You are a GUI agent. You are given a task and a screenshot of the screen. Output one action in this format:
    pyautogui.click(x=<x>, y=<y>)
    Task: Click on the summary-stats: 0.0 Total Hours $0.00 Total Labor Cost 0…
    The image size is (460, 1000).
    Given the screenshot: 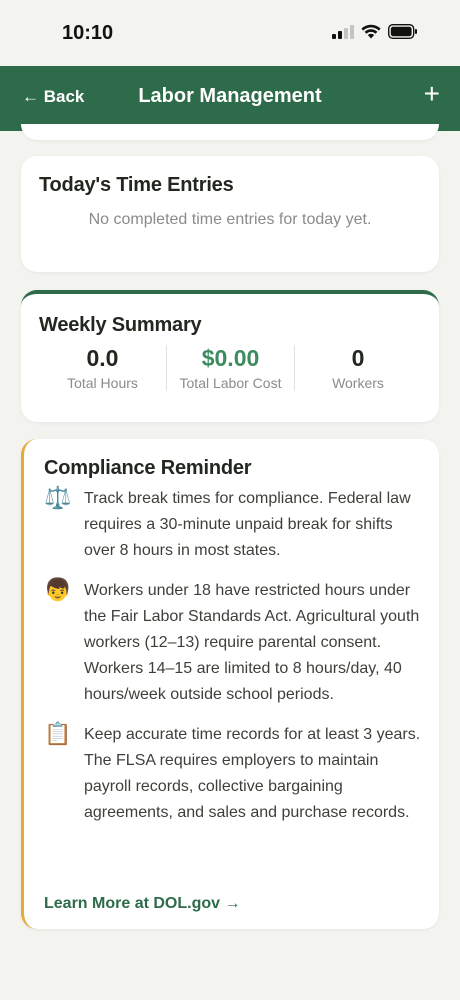 What is the action you would take?
    pyautogui.click(x=230, y=368)
    